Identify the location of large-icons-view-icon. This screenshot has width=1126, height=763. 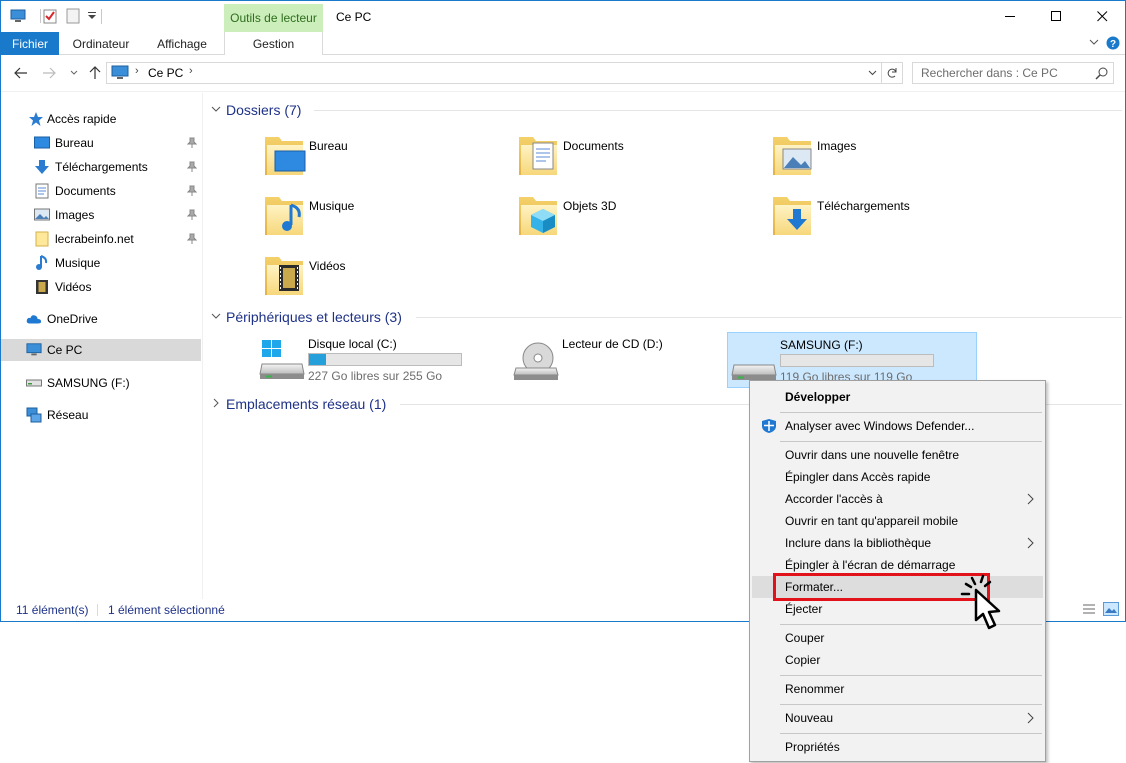
(1111, 610).